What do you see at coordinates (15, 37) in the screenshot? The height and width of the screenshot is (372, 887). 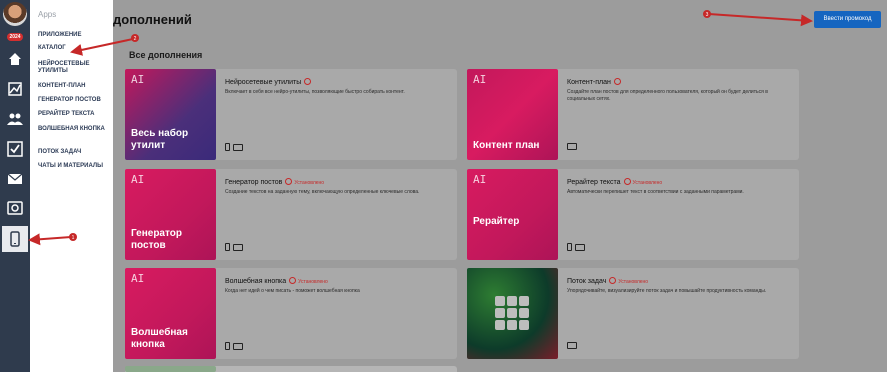 I see `year-badge: 2024` at bounding box center [15, 37].